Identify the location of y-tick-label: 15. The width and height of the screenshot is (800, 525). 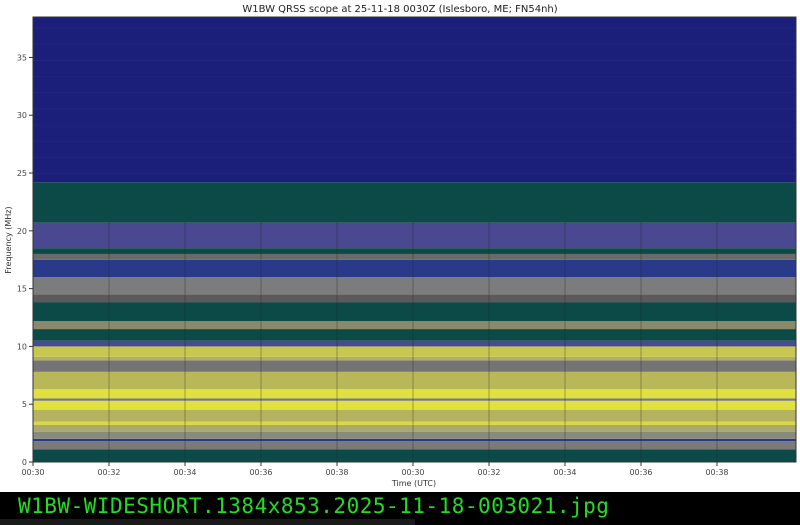
(22, 289).